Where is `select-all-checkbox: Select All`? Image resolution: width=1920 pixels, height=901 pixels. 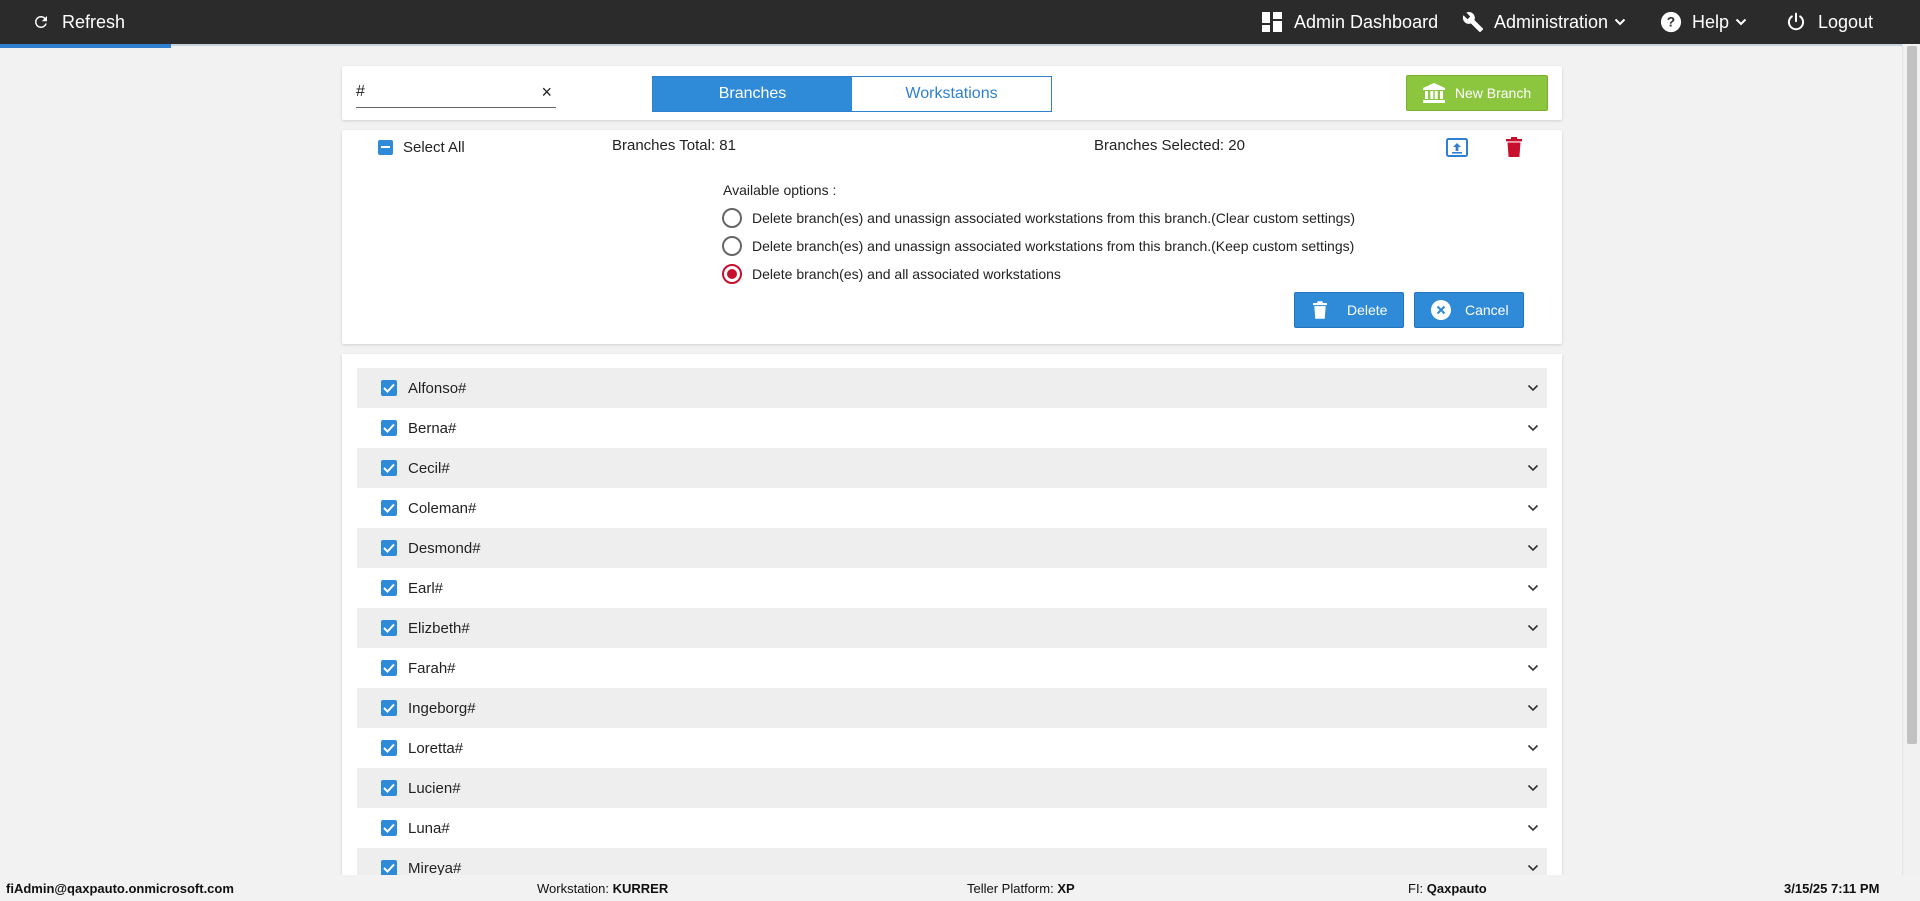 select-all-checkbox: Select All is located at coordinates (421, 147).